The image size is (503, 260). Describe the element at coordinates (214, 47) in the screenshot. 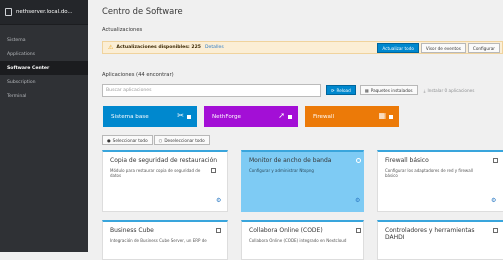

I see `details-link: Detalles` at that location.